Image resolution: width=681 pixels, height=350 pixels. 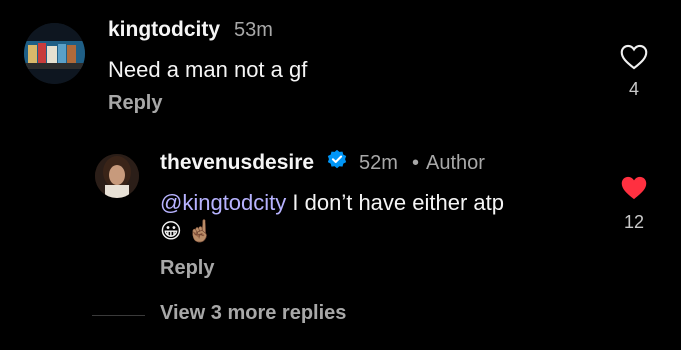 I want to click on commenter-avatar, so click(x=54, y=53).